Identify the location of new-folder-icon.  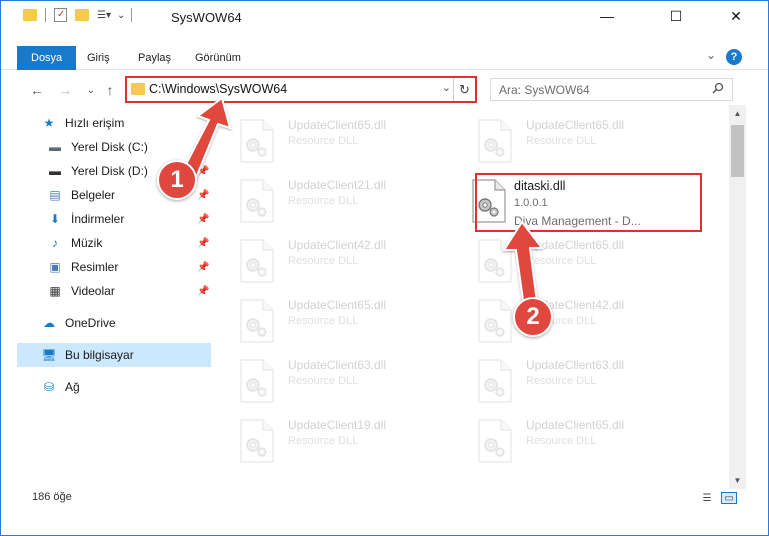
(82, 15).